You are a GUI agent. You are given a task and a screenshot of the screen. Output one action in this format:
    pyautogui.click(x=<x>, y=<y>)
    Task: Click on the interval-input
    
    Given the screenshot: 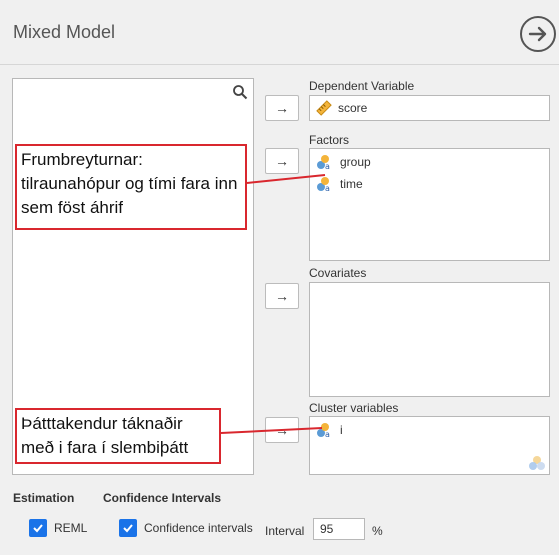 What is the action you would take?
    pyautogui.click(x=339, y=529)
    